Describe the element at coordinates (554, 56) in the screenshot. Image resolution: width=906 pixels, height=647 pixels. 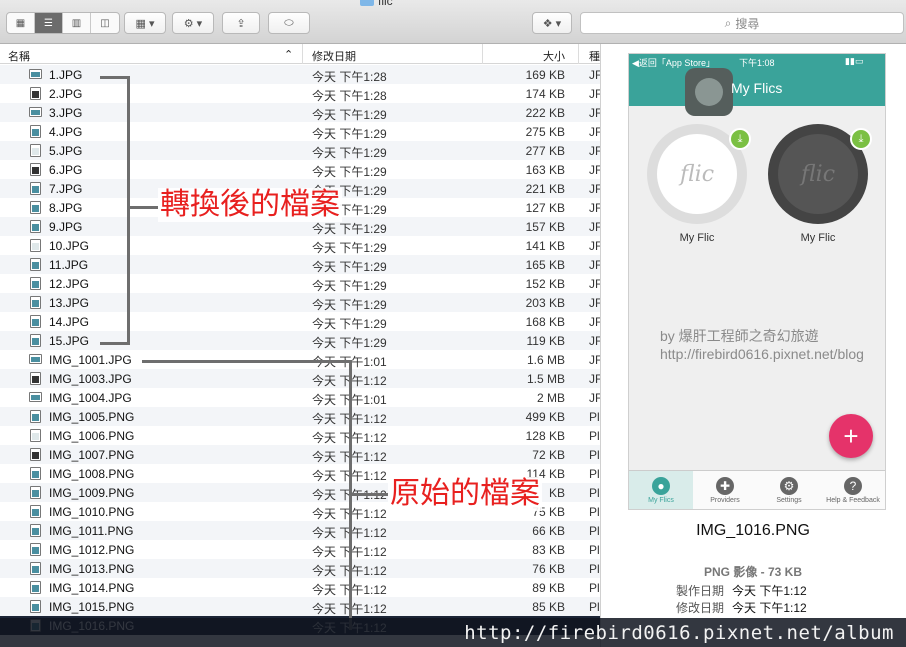
I see `column-size: 大小` at that location.